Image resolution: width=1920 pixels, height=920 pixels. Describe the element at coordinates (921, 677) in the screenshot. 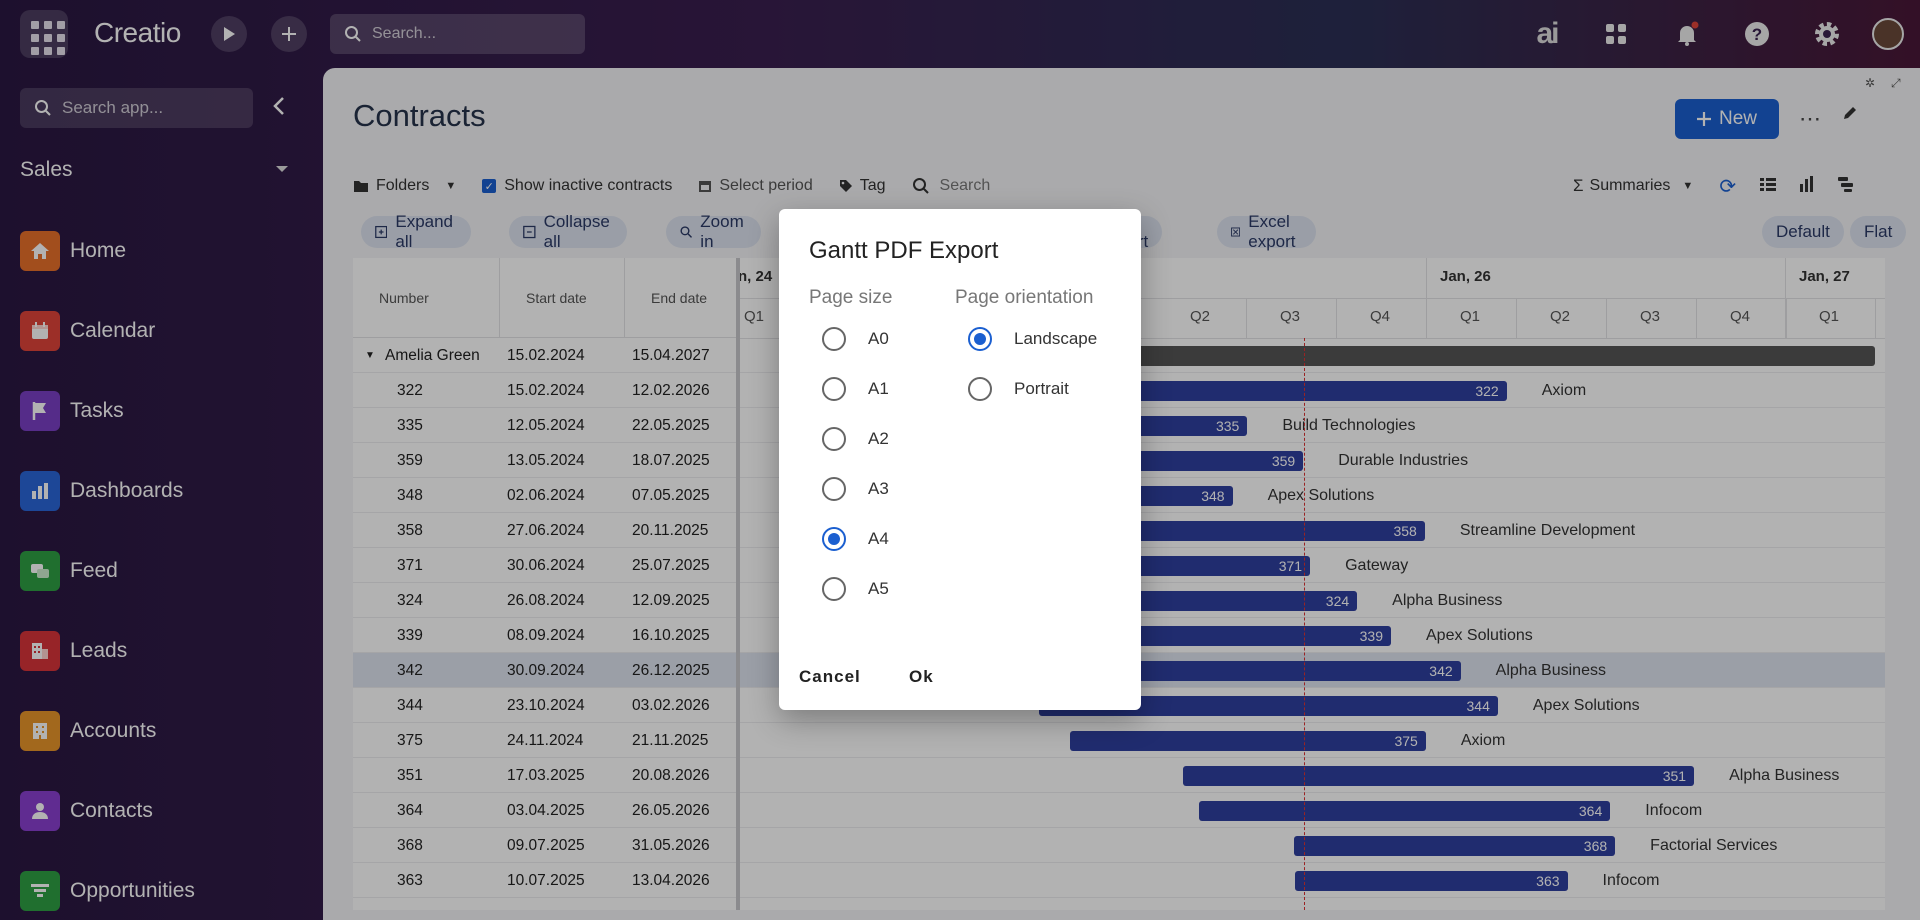

I see `ok-button: Ok` at that location.